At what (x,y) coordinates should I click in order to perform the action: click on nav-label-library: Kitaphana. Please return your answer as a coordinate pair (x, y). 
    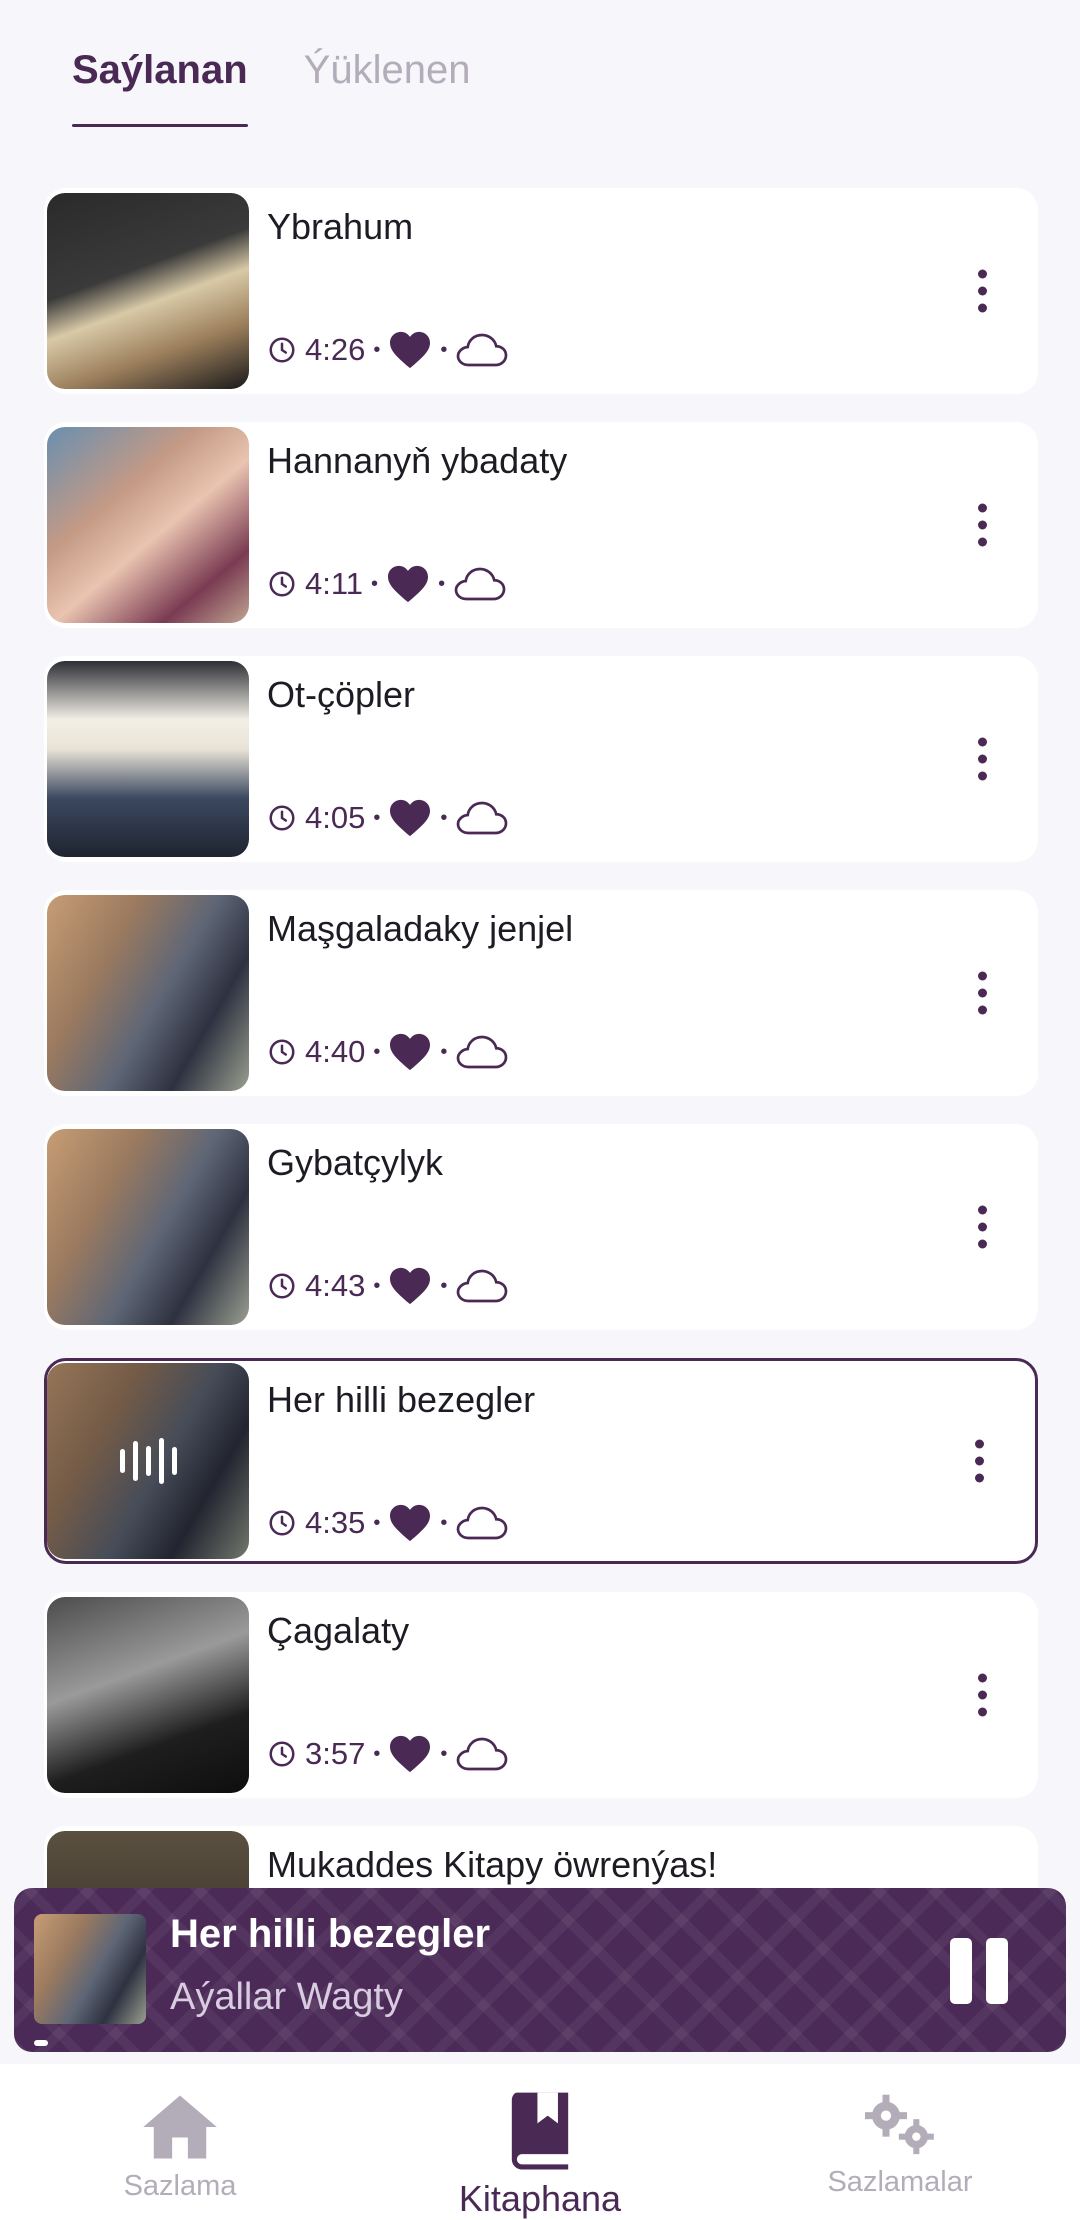
    Looking at the image, I should click on (540, 2198).